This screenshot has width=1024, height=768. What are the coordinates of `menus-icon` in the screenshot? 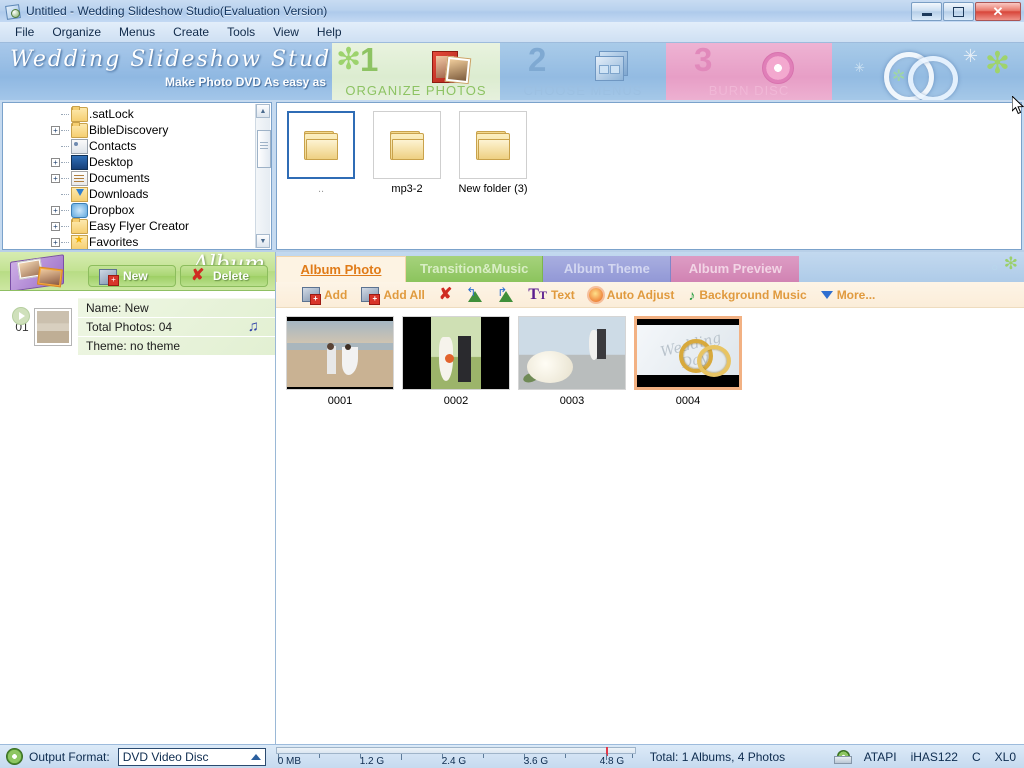 It's located at (611, 66).